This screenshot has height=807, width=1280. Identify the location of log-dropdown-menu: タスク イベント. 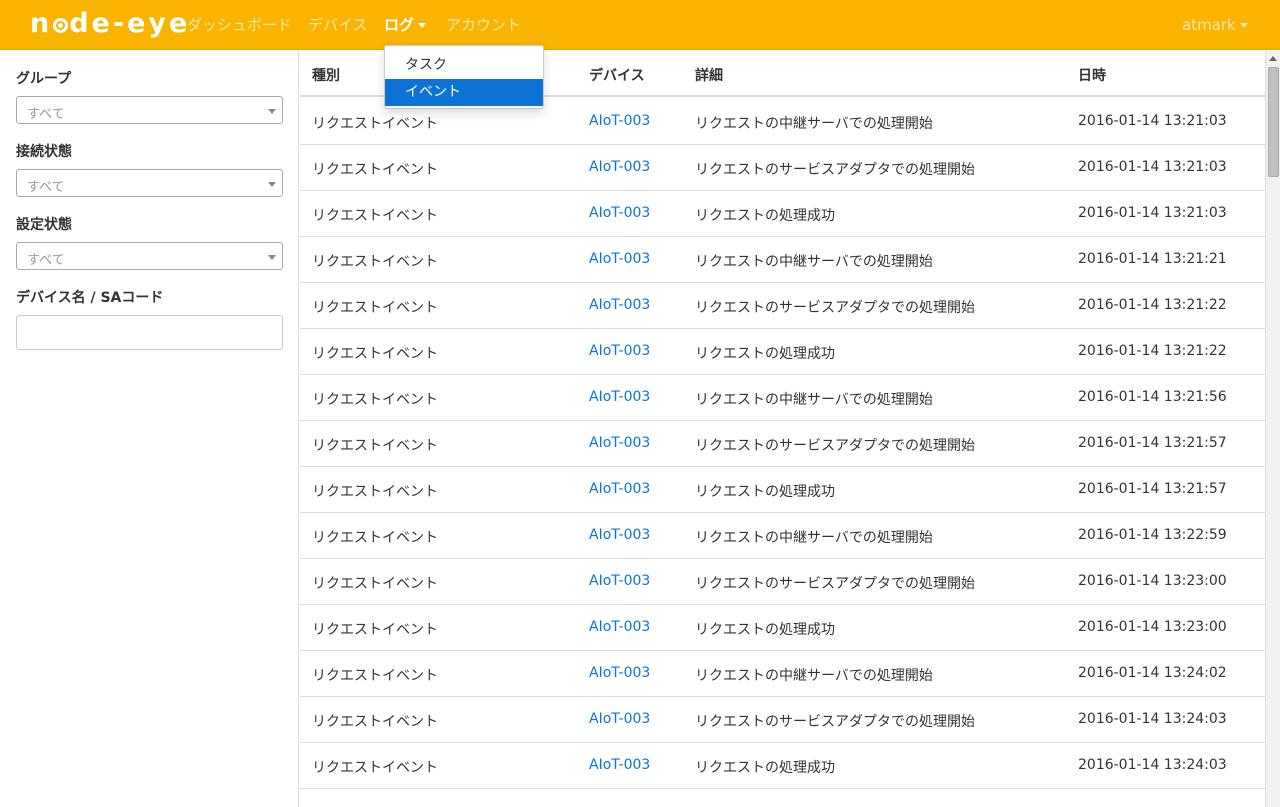
(464, 77).